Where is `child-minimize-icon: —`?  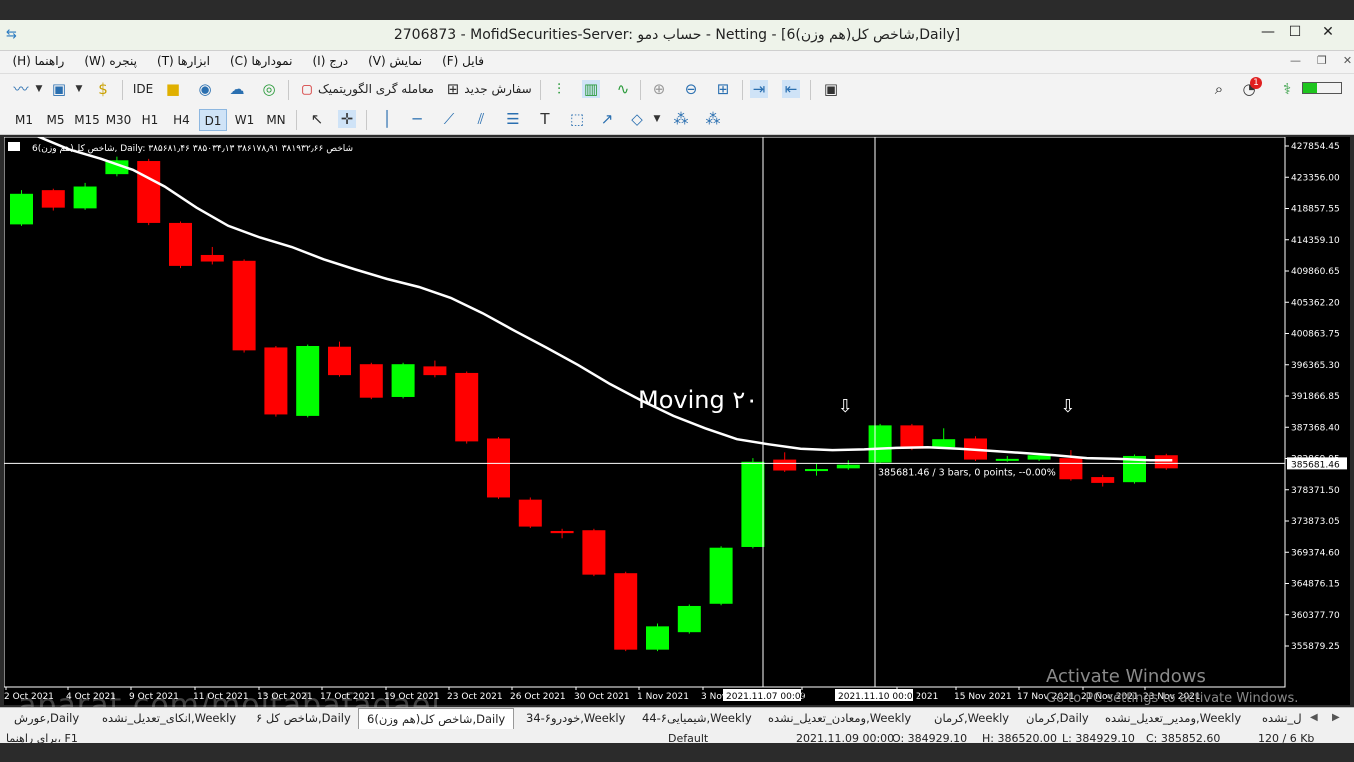
child-minimize-icon: — is located at coordinates (1295, 60).